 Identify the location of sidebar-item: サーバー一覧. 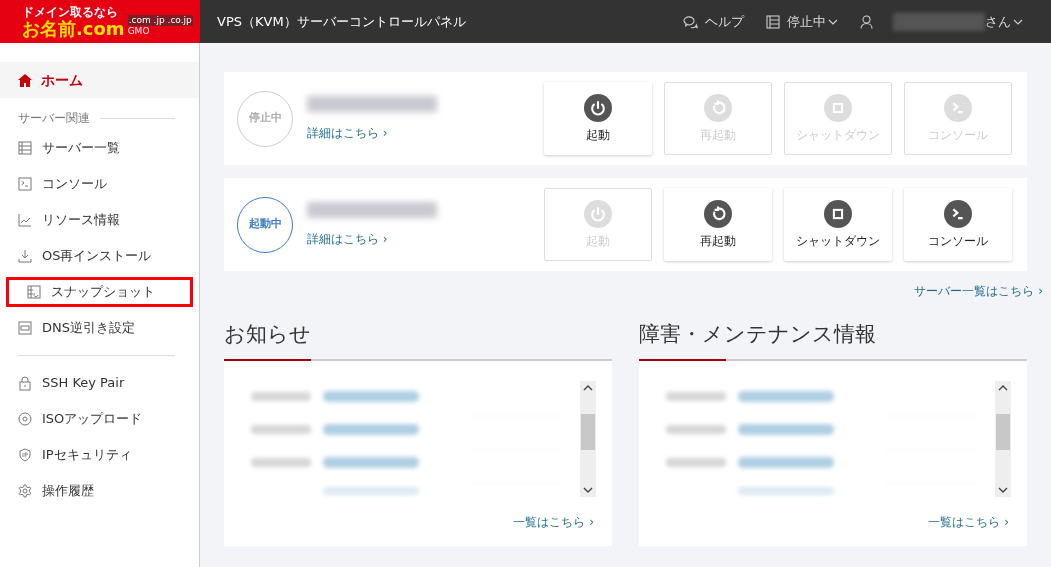
(99, 148).